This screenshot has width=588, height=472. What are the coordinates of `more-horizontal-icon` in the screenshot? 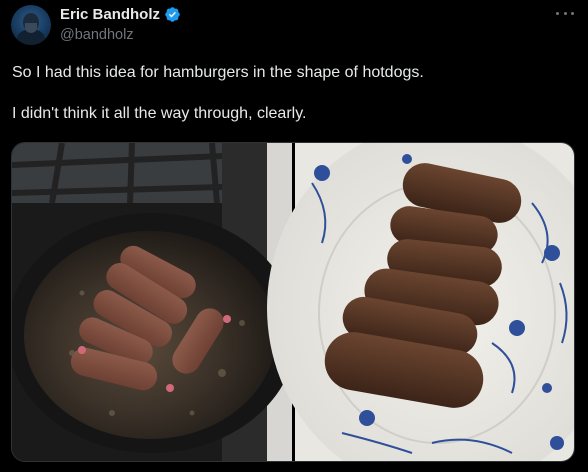 It's located at (565, 13).